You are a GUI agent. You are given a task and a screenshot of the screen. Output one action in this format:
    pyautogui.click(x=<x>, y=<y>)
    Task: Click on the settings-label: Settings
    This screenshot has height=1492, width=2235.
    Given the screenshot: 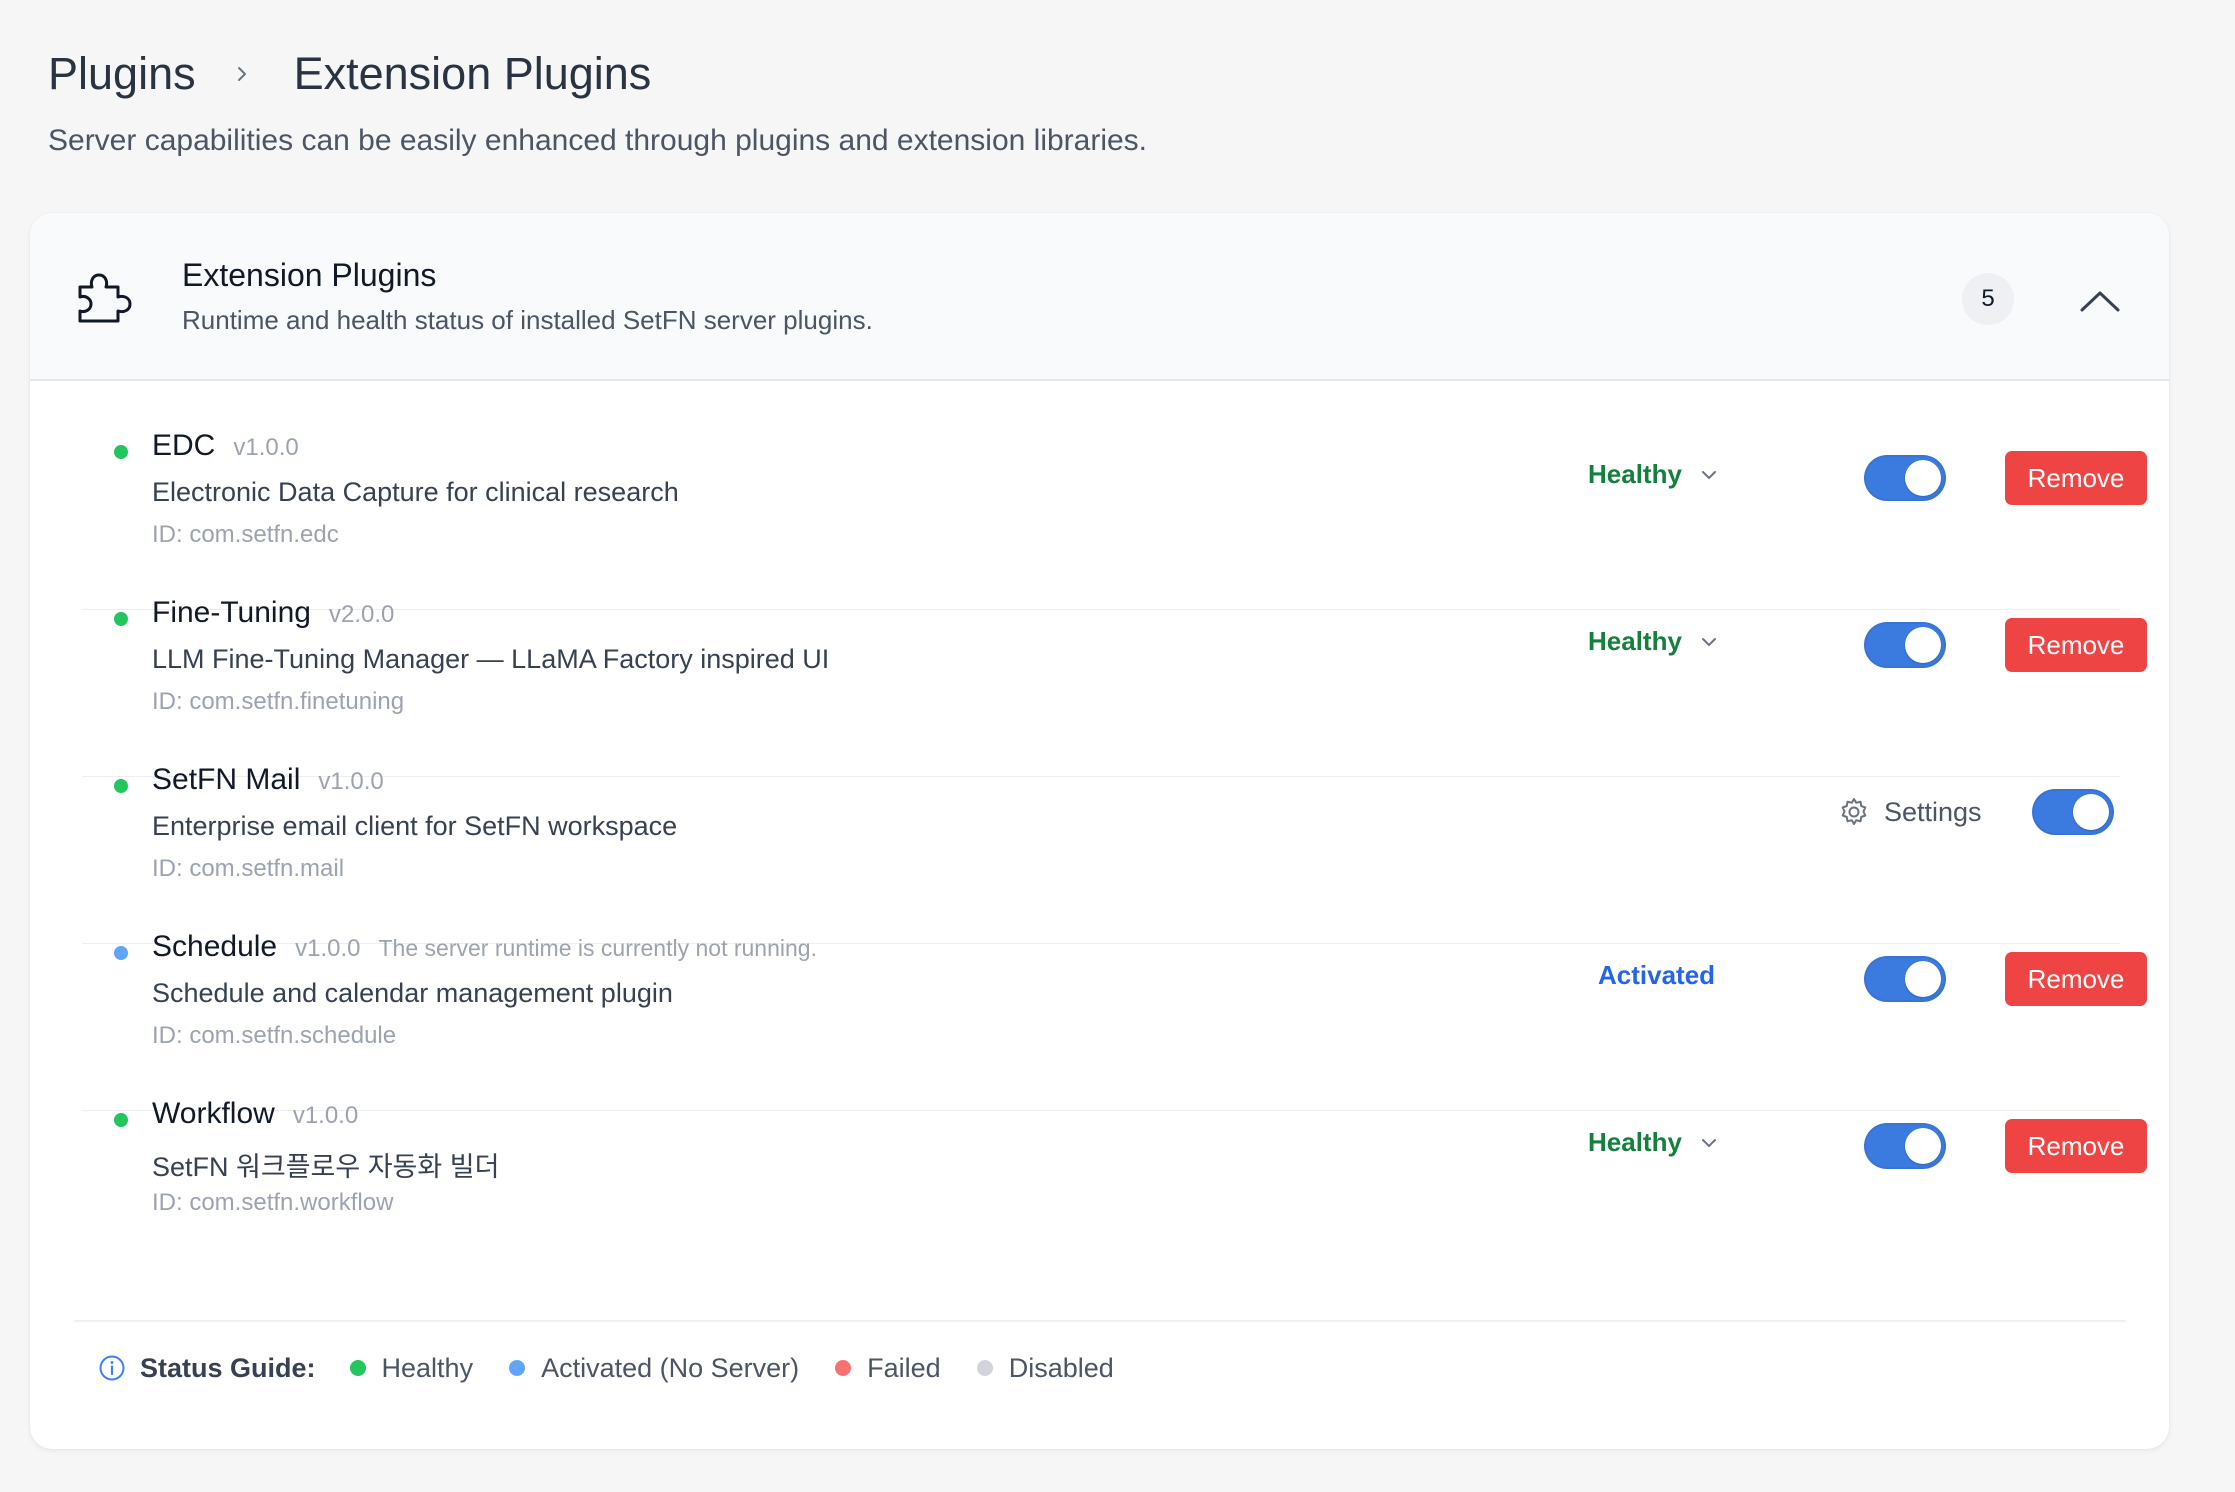 What is the action you would take?
    pyautogui.click(x=1933, y=811)
    